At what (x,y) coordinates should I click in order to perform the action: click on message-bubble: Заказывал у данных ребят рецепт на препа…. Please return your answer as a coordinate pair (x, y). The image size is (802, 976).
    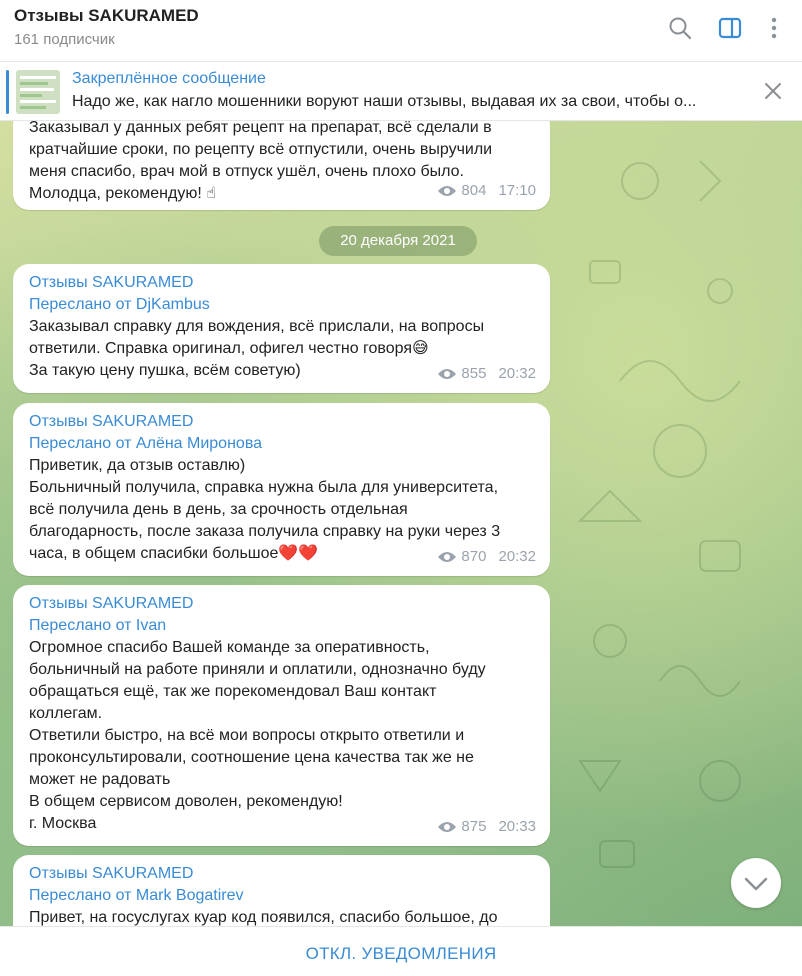
    Looking at the image, I should click on (281, 165).